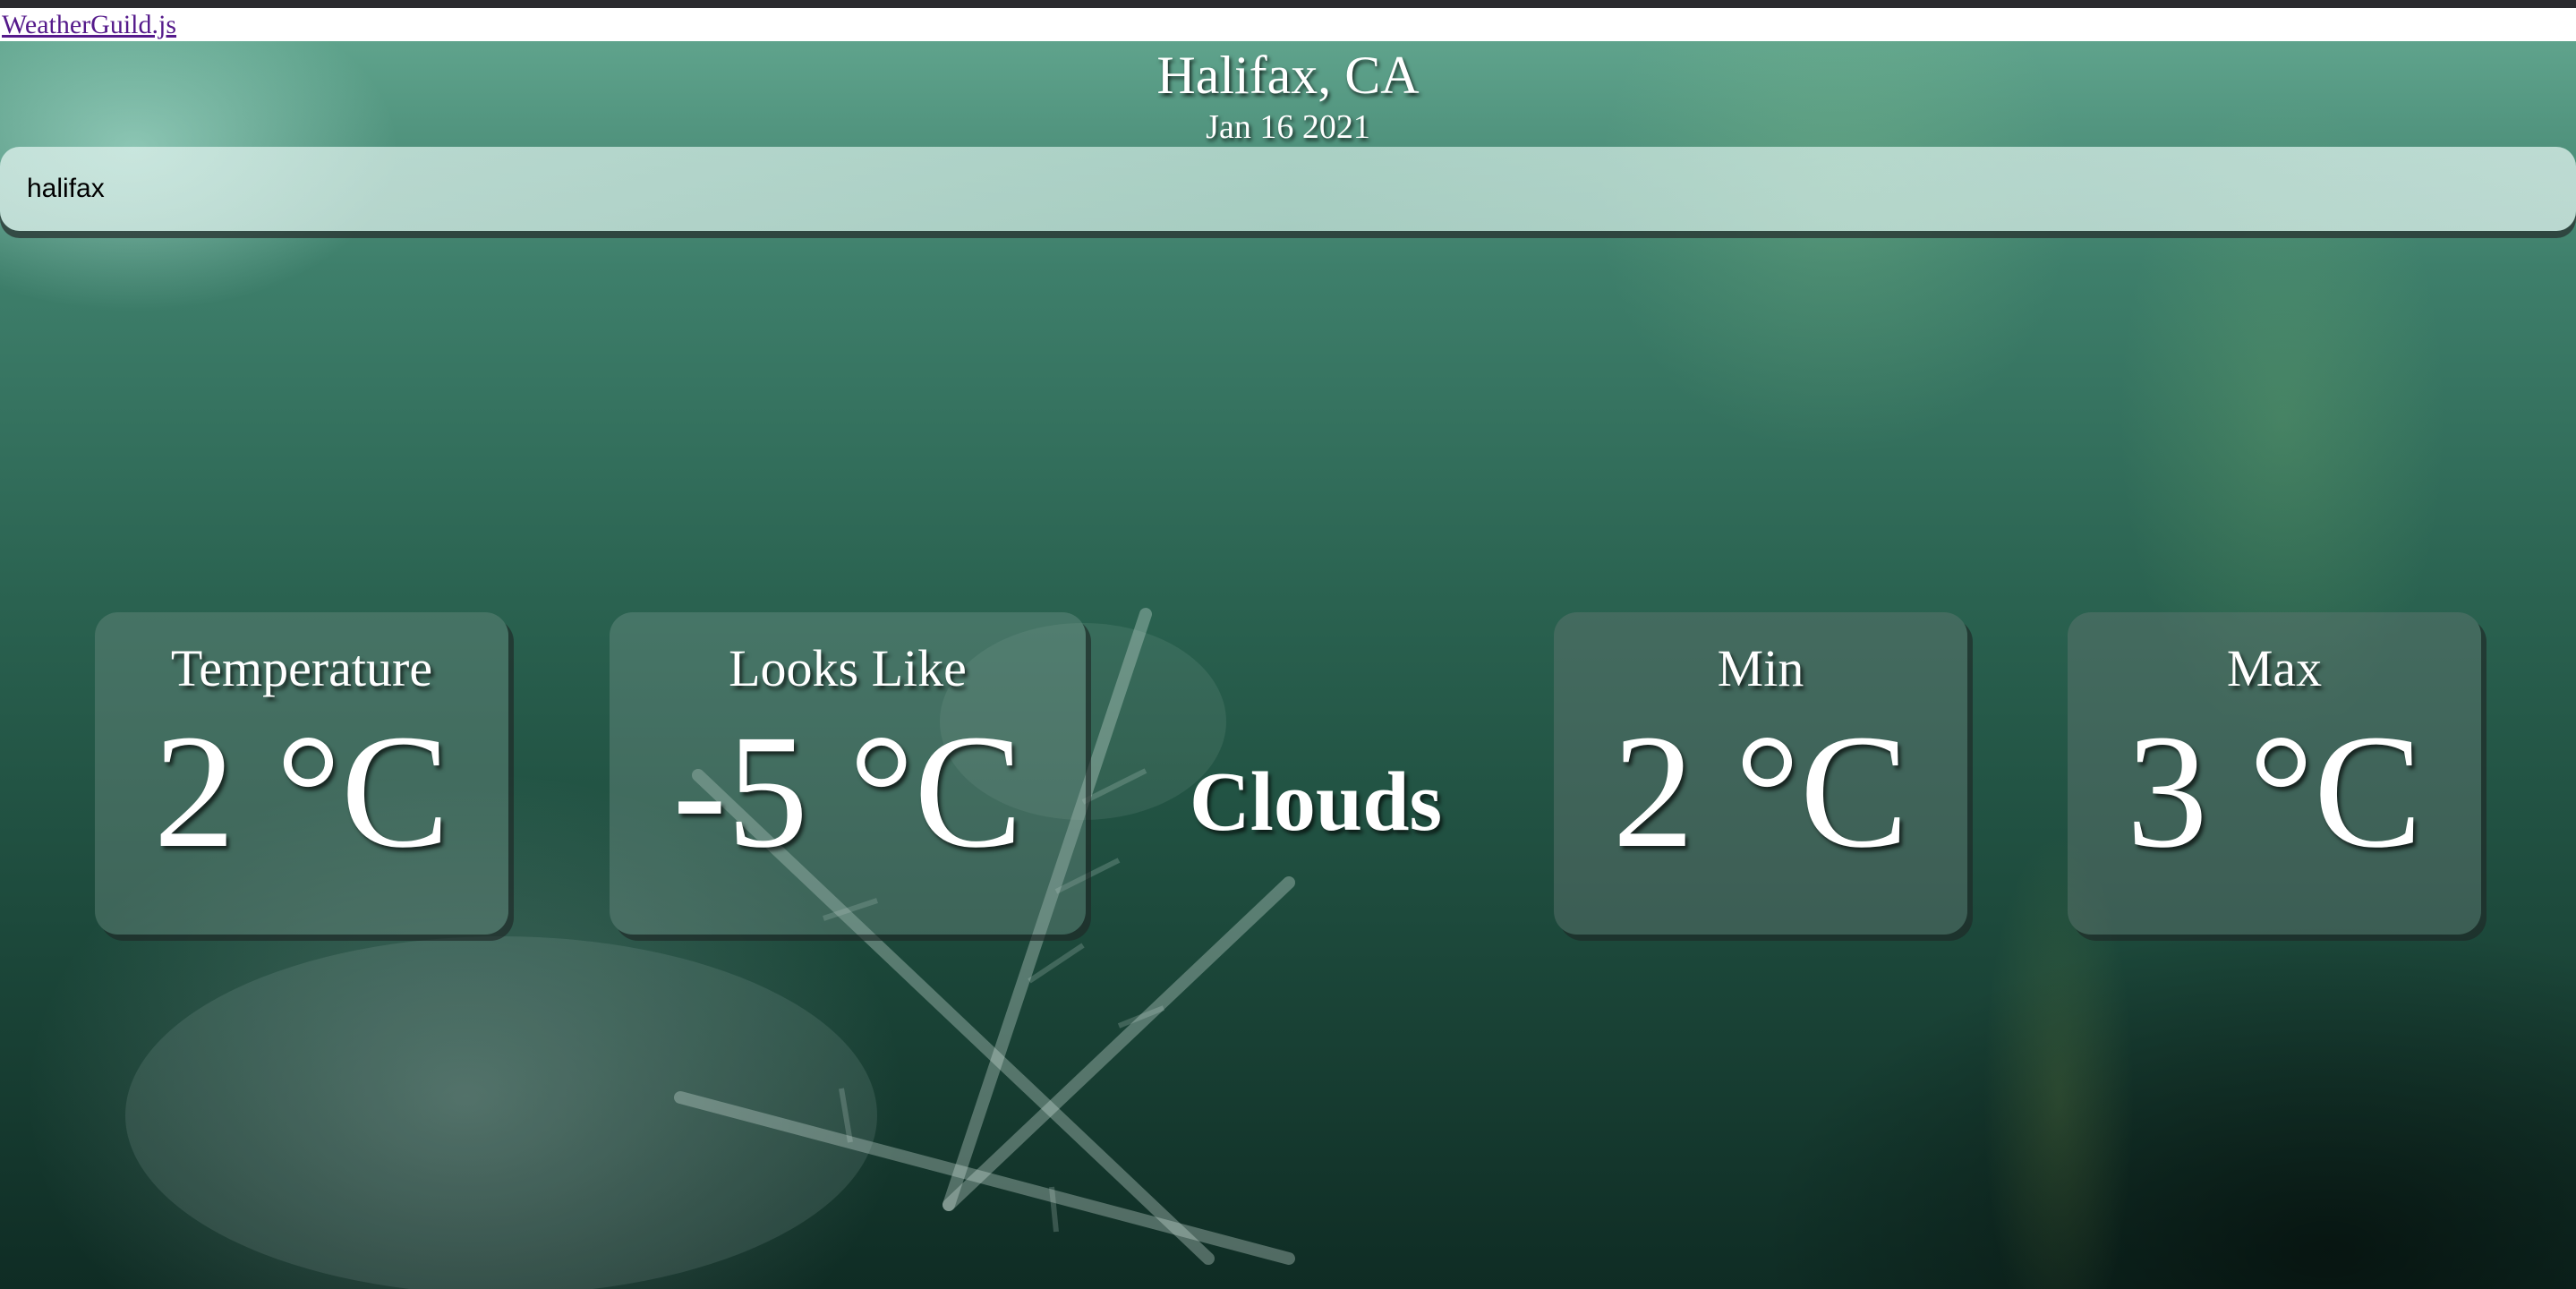 The image size is (2576, 1289). What do you see at coordinates (848, 668) in the screenshot?
I see `feels-like-label: Looks Like` at bounding box center [848, 668].